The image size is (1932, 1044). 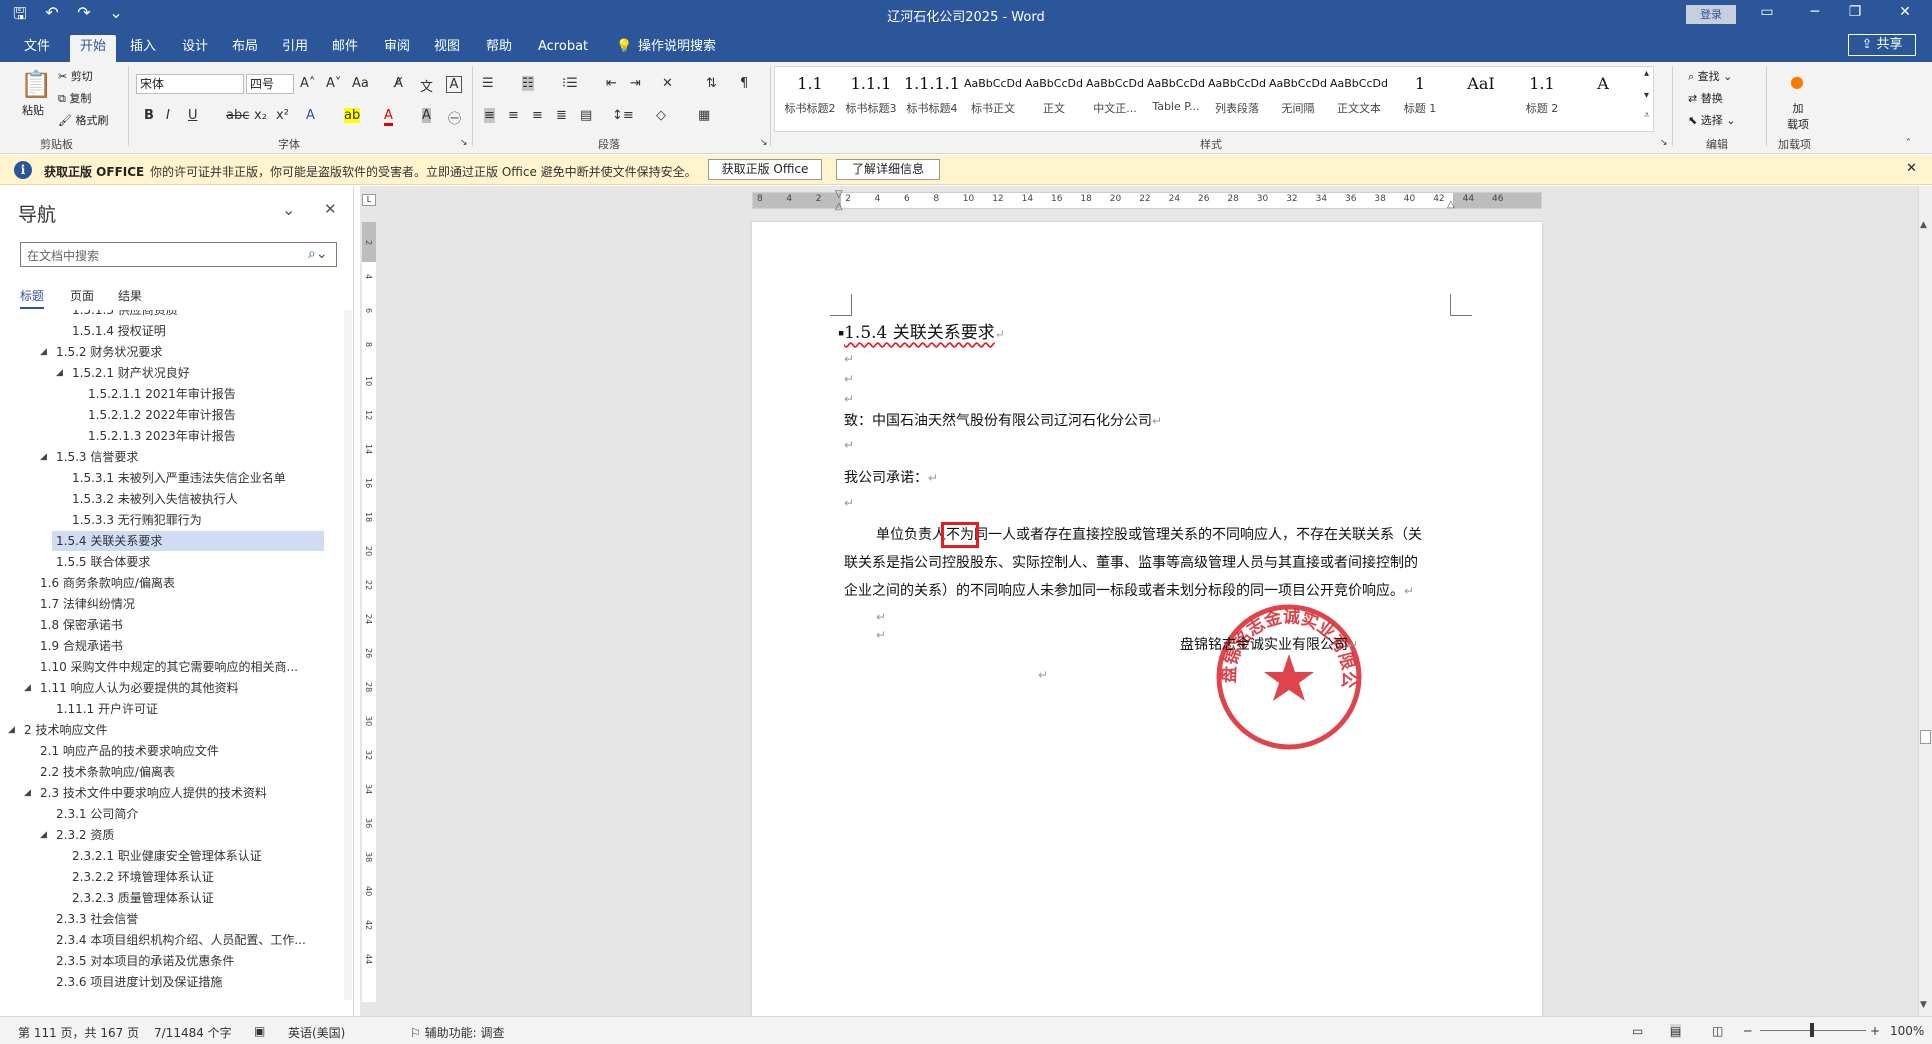 What do you see at coordinates (282, 115) in the screenshot?
I see `superscript-icon: x²` at bounding box center [282, 115].